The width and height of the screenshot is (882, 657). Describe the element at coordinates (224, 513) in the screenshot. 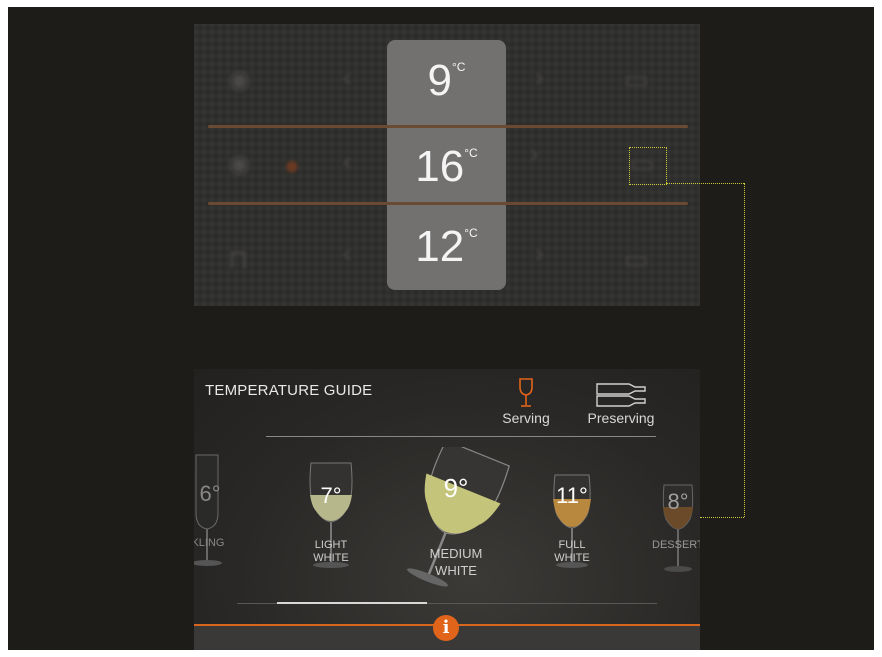

I see `wine-option-sparkling: 6° RKLING` at that location.